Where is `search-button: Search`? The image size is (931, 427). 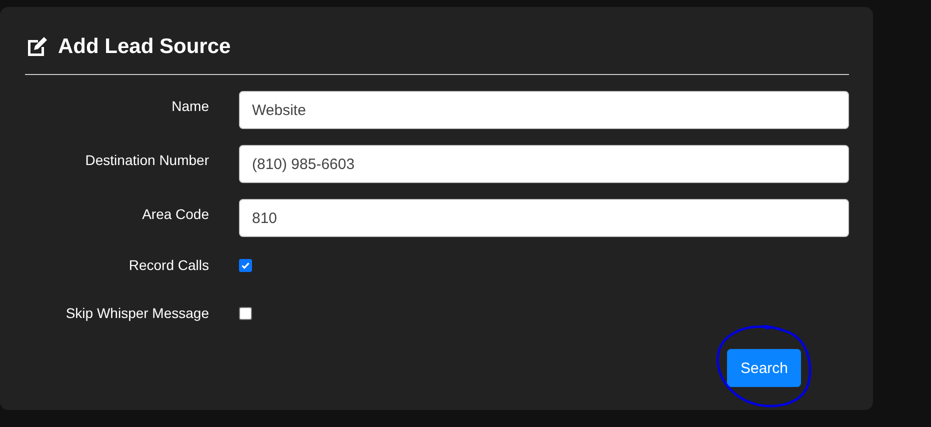 search-button: Search is located at coordinates (764, 368).